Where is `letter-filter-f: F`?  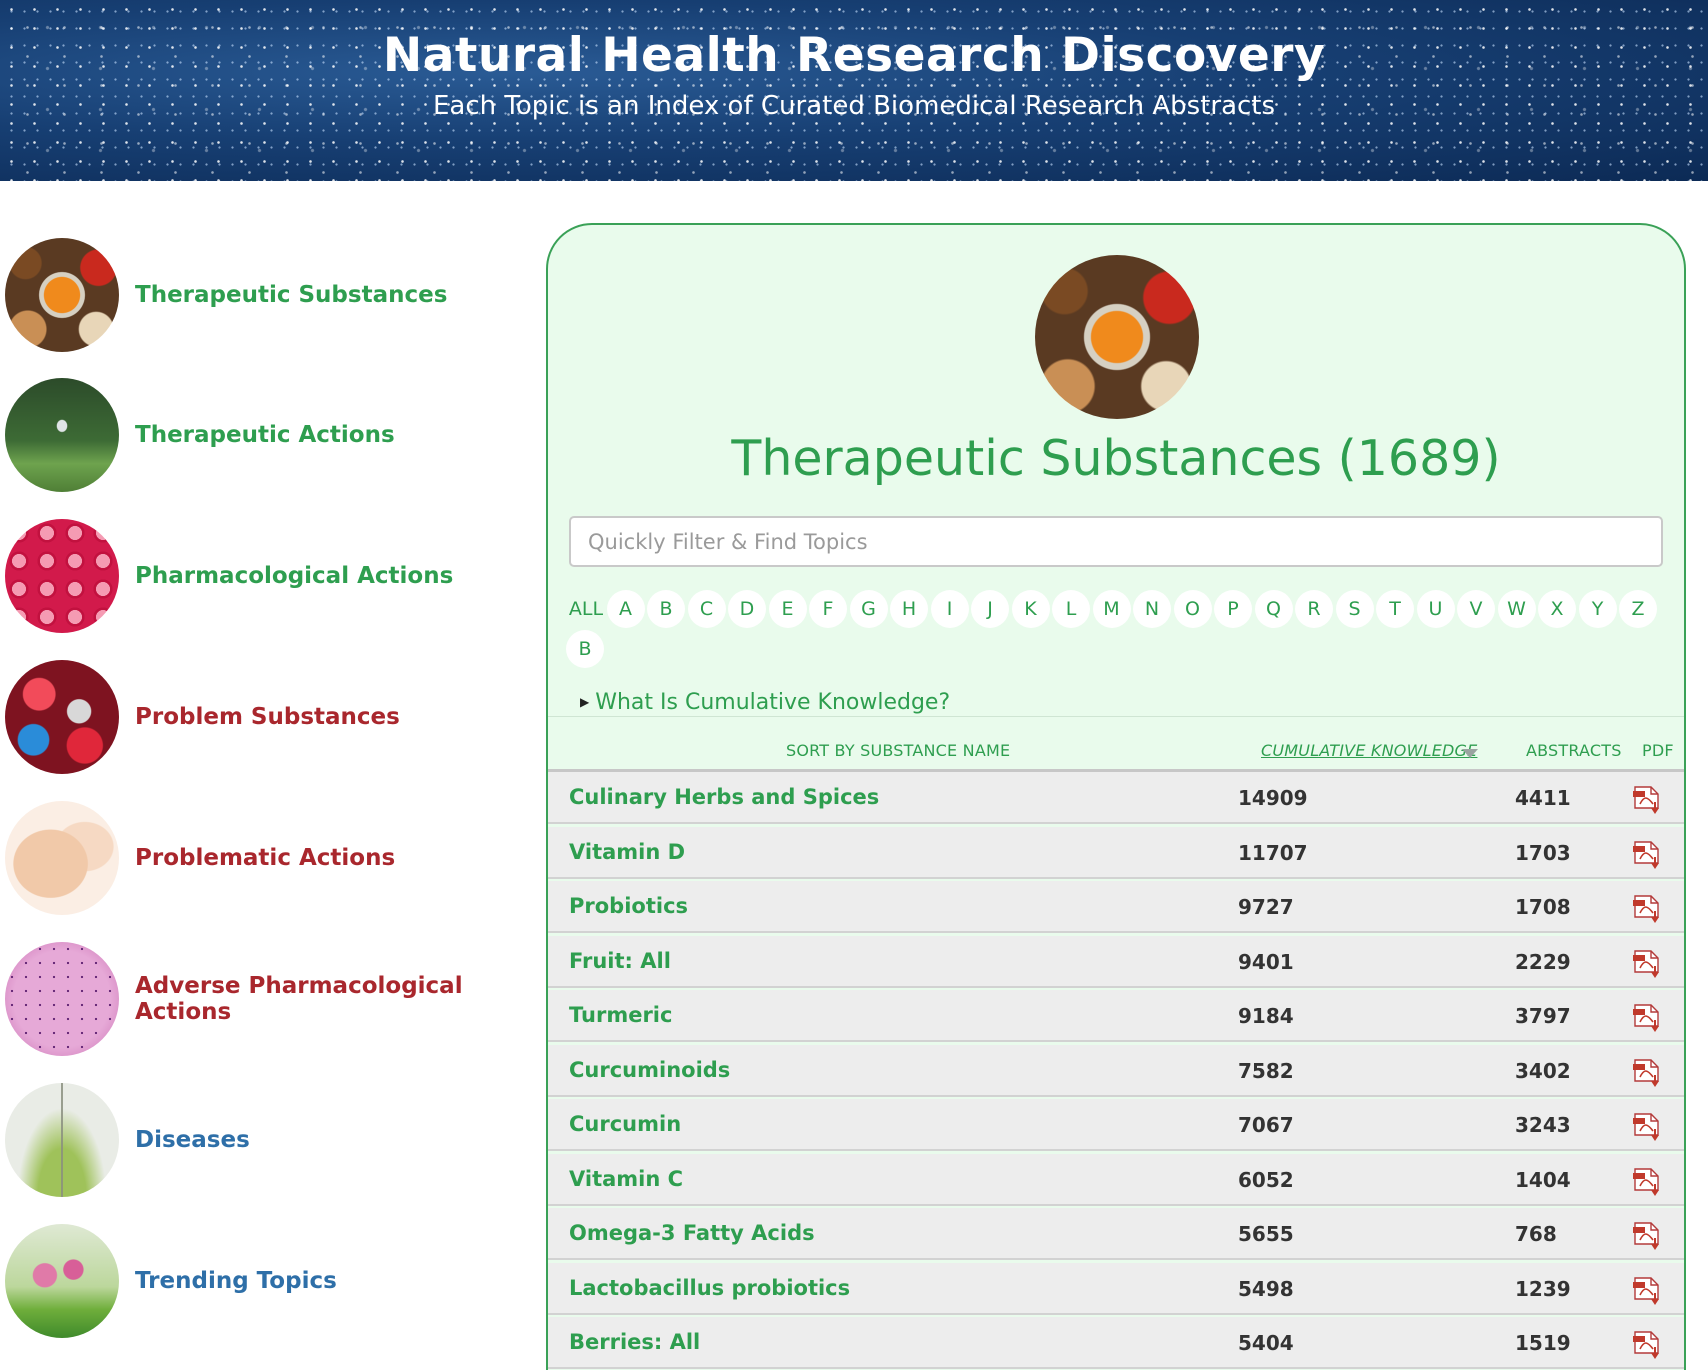
letter-filter-f: F is located at coordinates (828, 609).